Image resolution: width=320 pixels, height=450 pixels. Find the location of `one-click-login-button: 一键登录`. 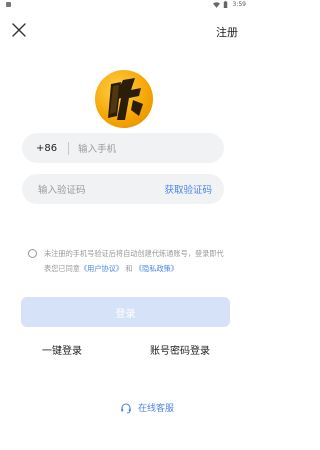

one-click-login-button: 一键登录 is located at coordinates (62, 349).